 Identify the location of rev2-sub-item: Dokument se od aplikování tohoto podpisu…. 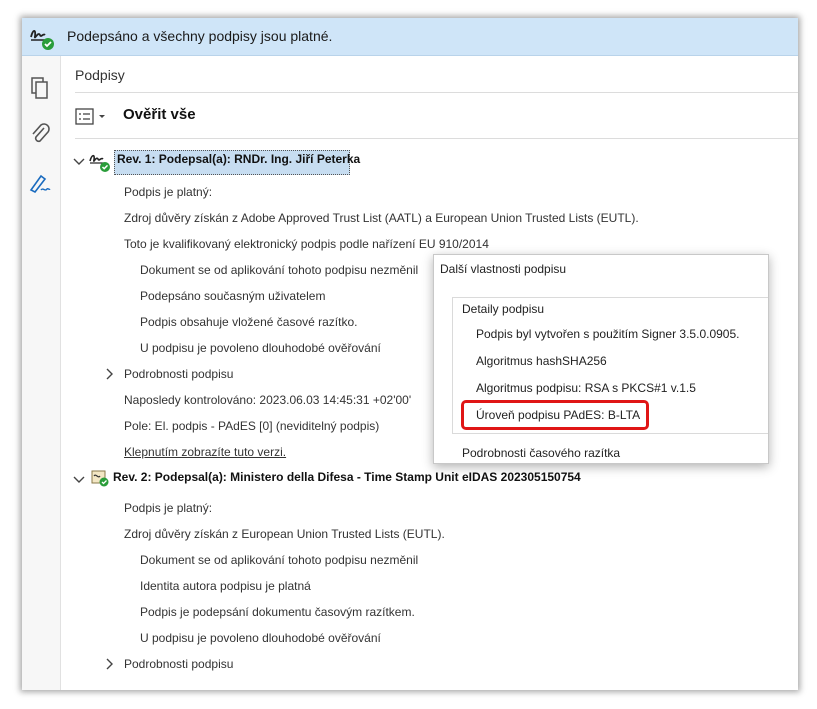
(279, 560).